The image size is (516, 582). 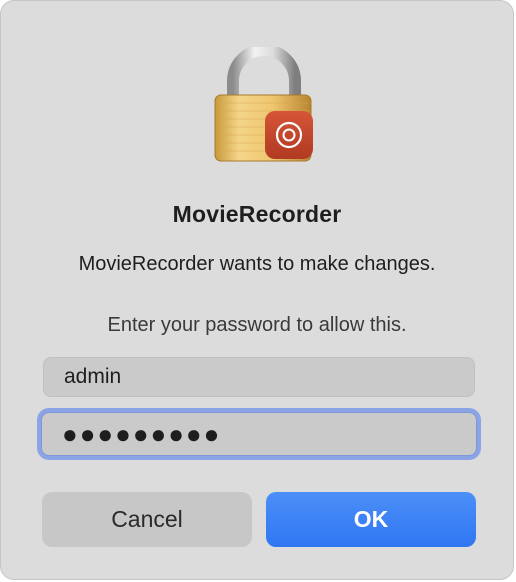 I want to click on cancel-button: Cancel, so click(x=147, y=519).